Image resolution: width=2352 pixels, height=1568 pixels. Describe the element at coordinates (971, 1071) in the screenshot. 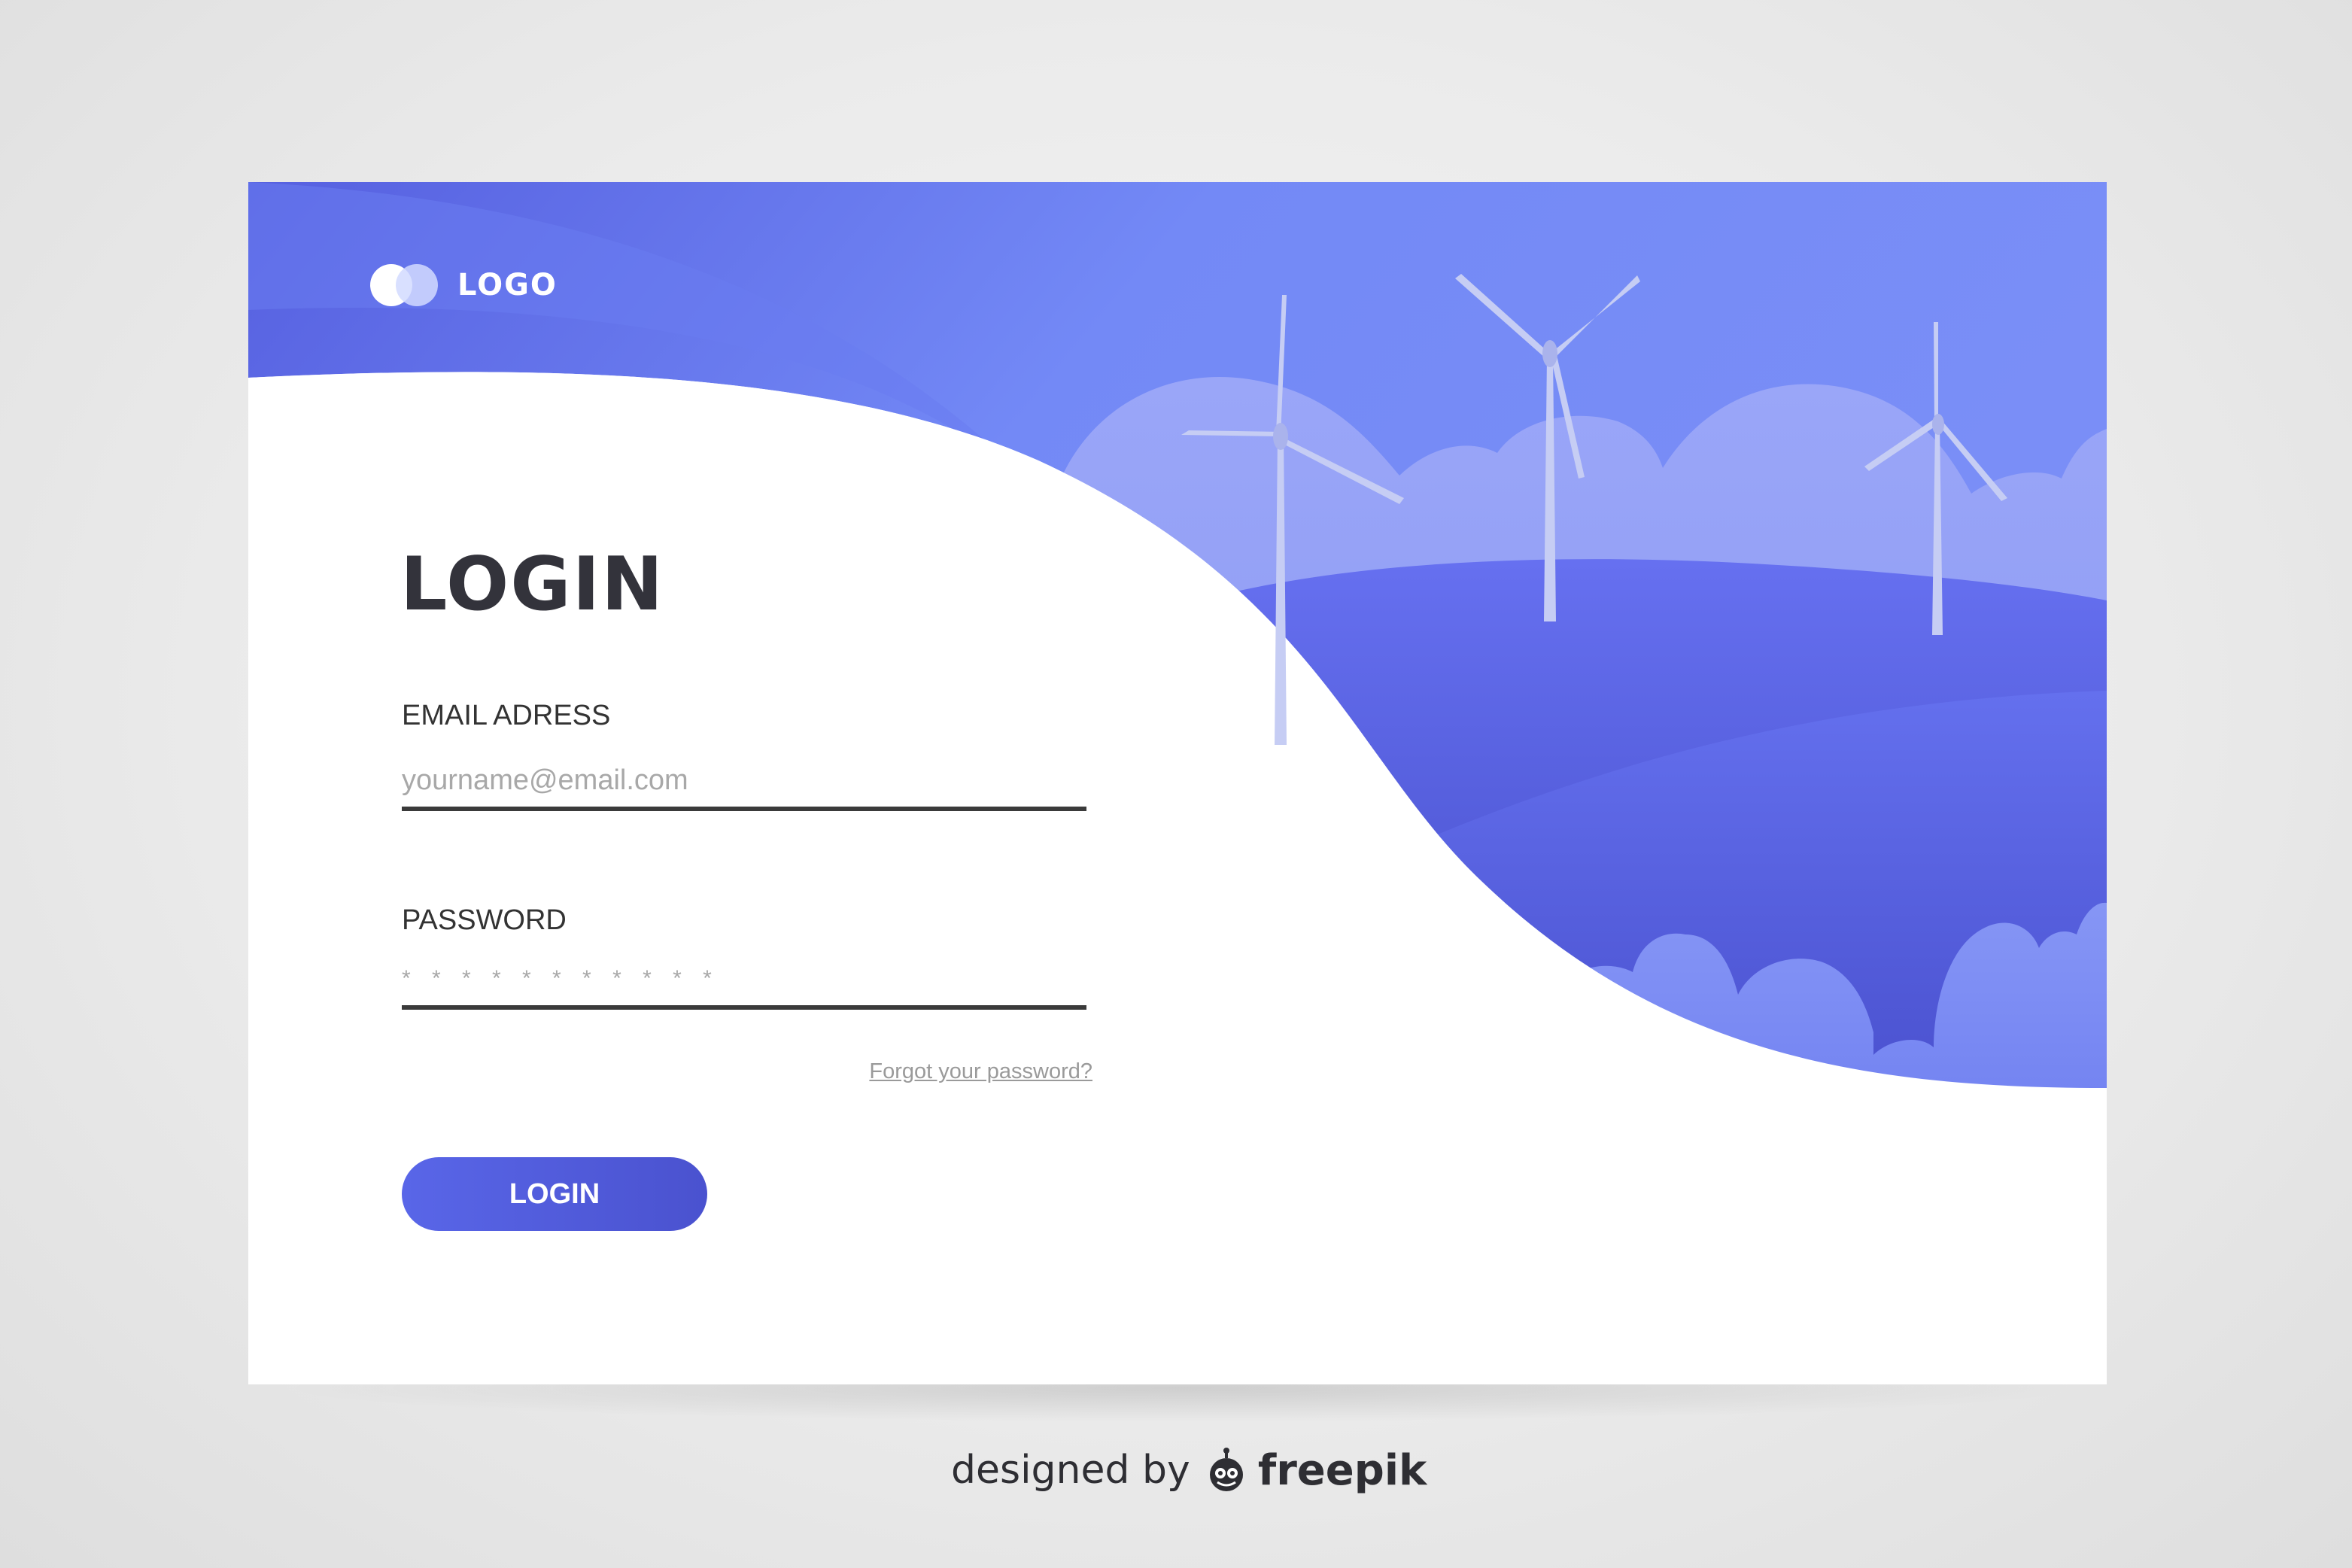

I see `forgot-password-link: Forgot your password?` at that location.